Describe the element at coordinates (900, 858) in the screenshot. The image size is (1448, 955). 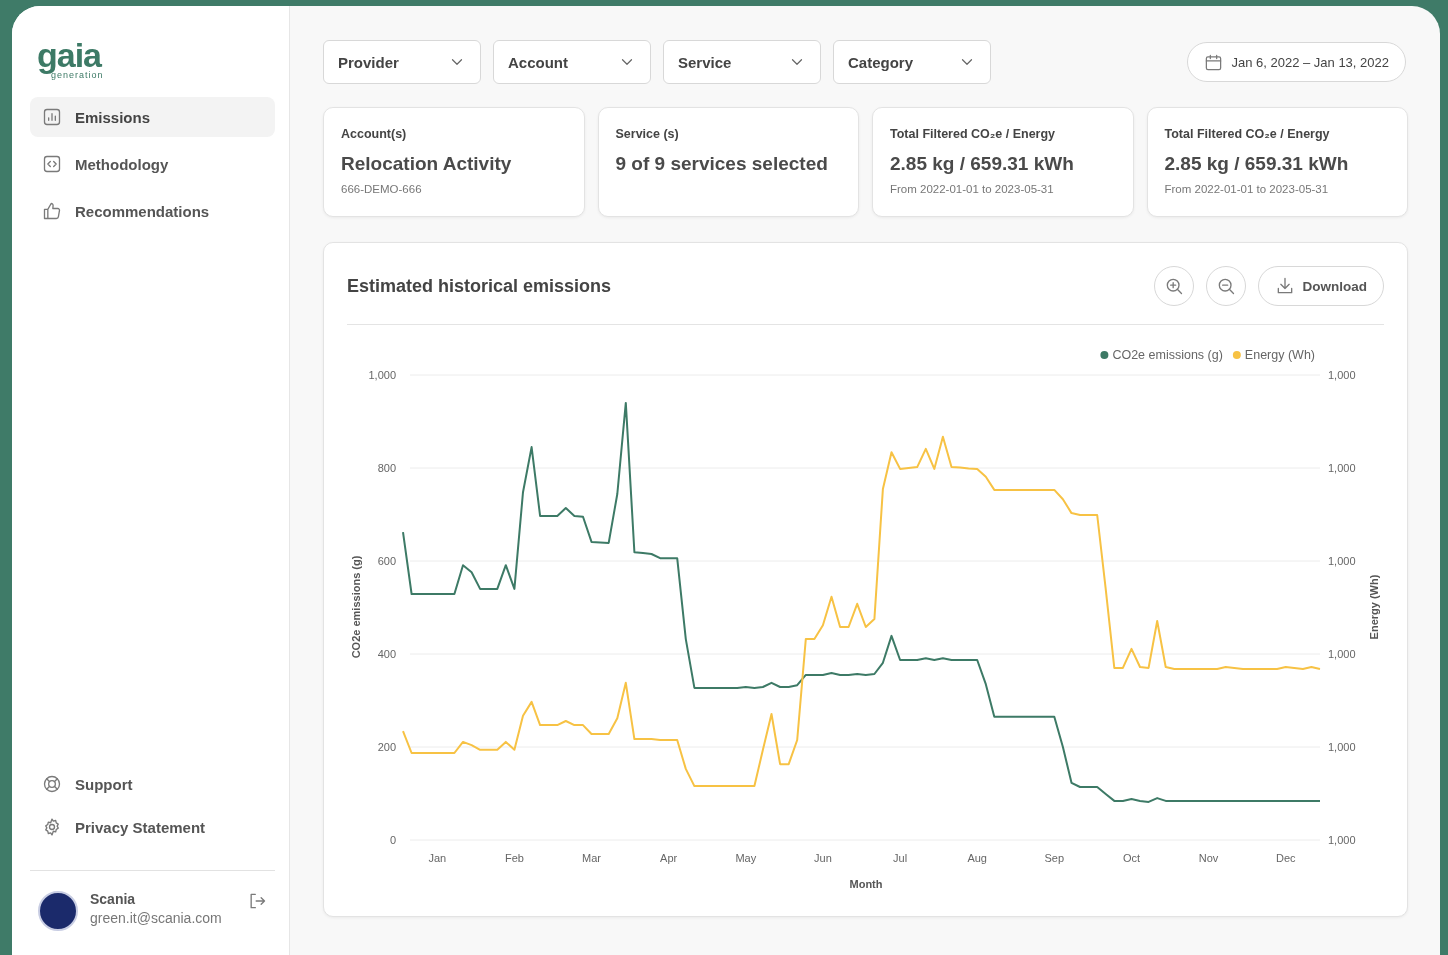
I see `x-axis-tick-label: Jul` at that location.